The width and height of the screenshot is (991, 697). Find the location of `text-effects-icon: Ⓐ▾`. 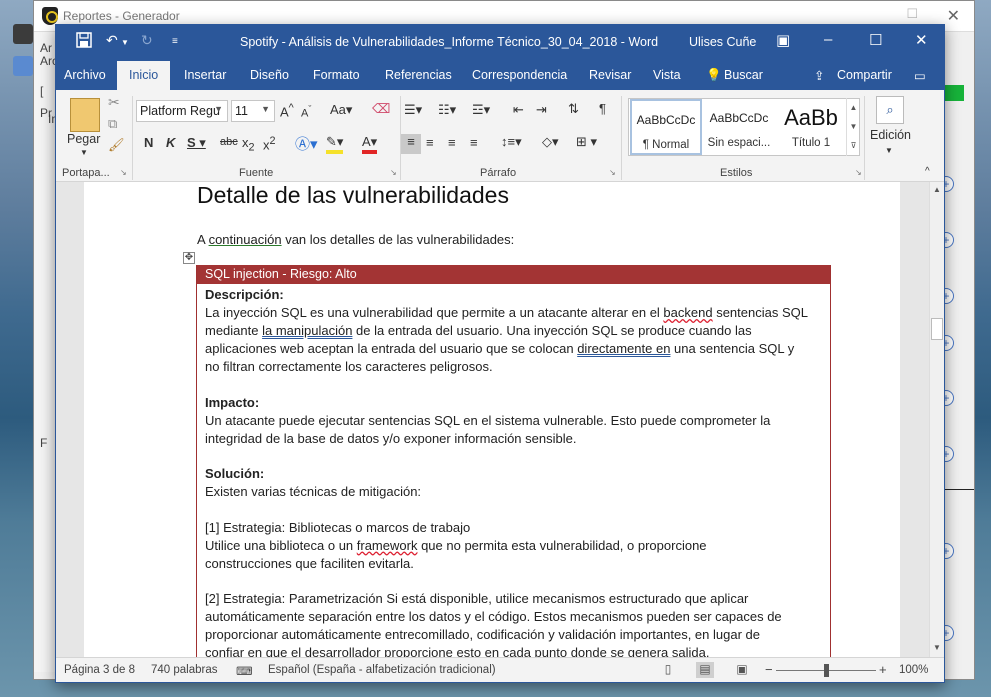

text-effects-icon: Ⓐ▾ is located at coordinates (306, 143).